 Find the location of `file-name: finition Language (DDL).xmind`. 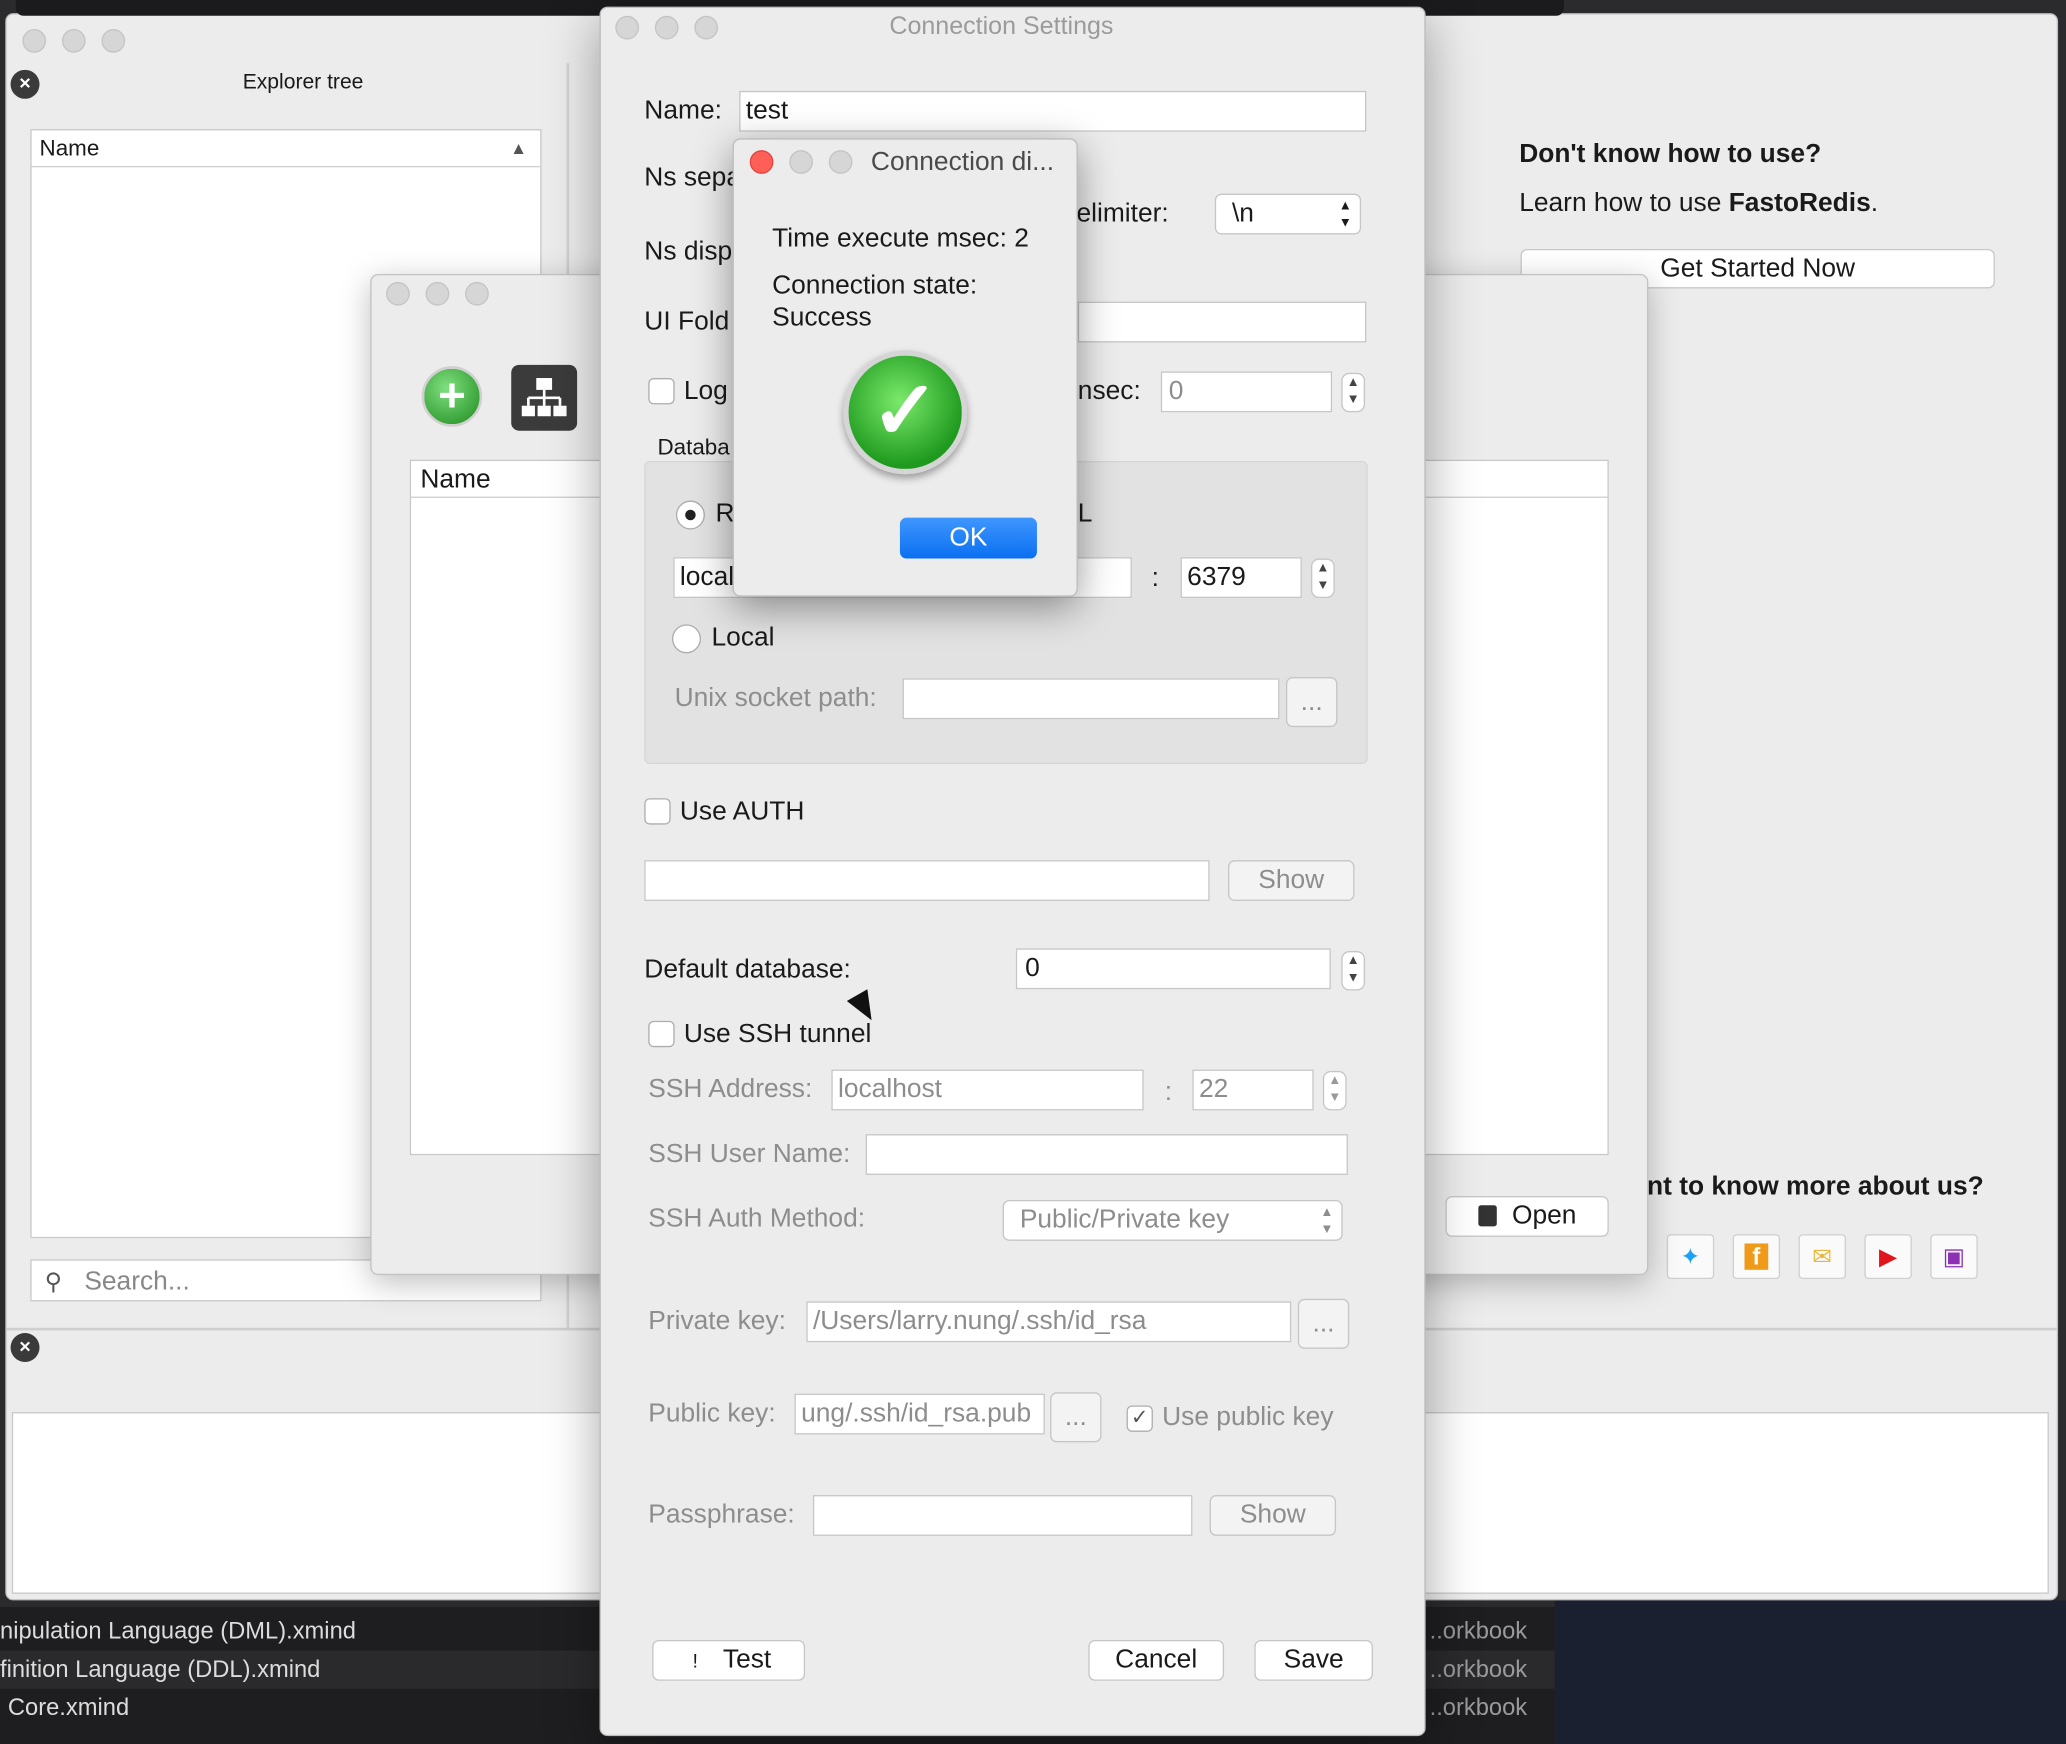

file-name: finition Language (DDL).xmind is located at coordinates (160, 1669).